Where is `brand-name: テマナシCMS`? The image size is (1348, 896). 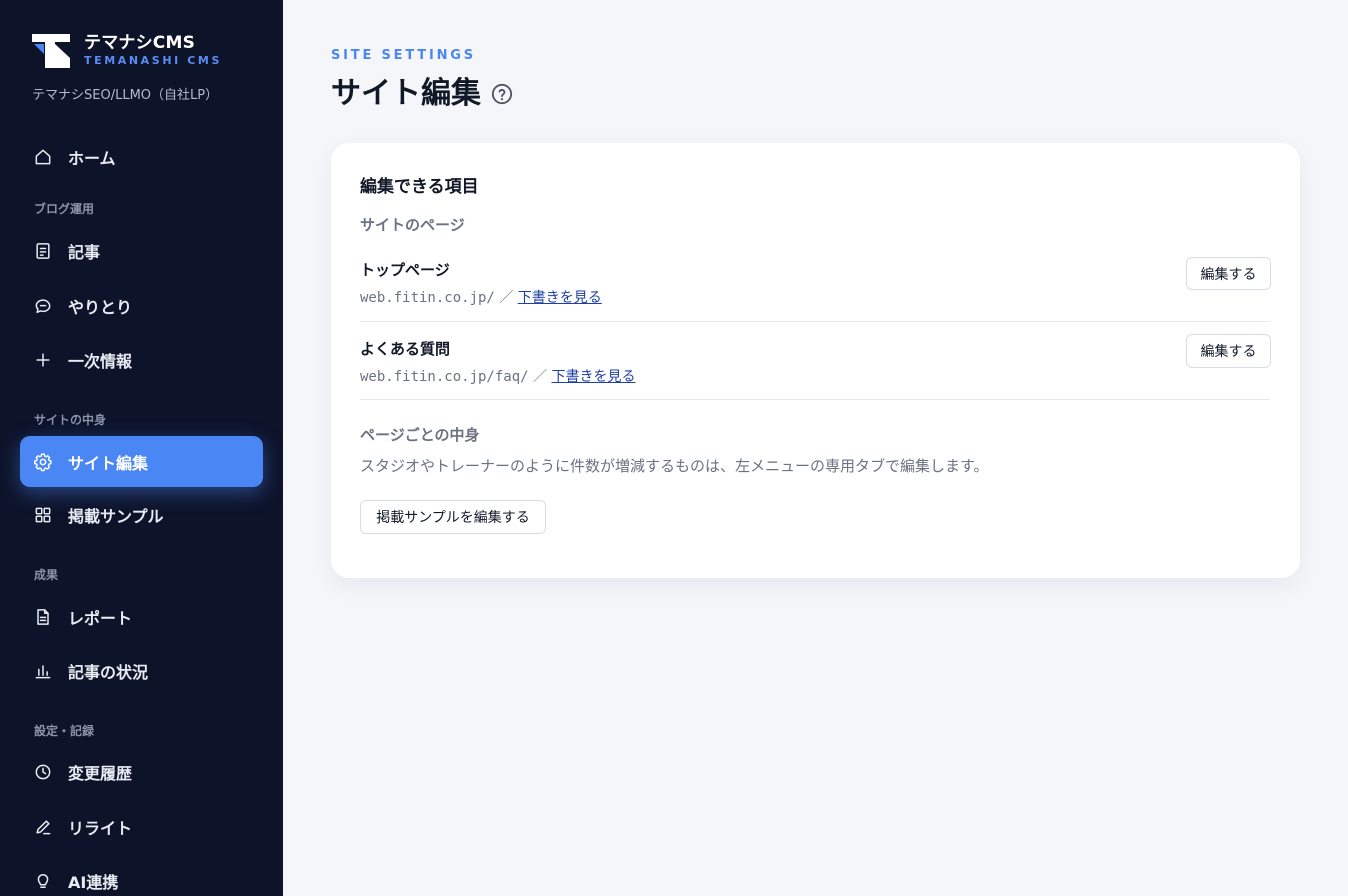
brand-name: テマナシCMS is located at coordinates (140, 43).